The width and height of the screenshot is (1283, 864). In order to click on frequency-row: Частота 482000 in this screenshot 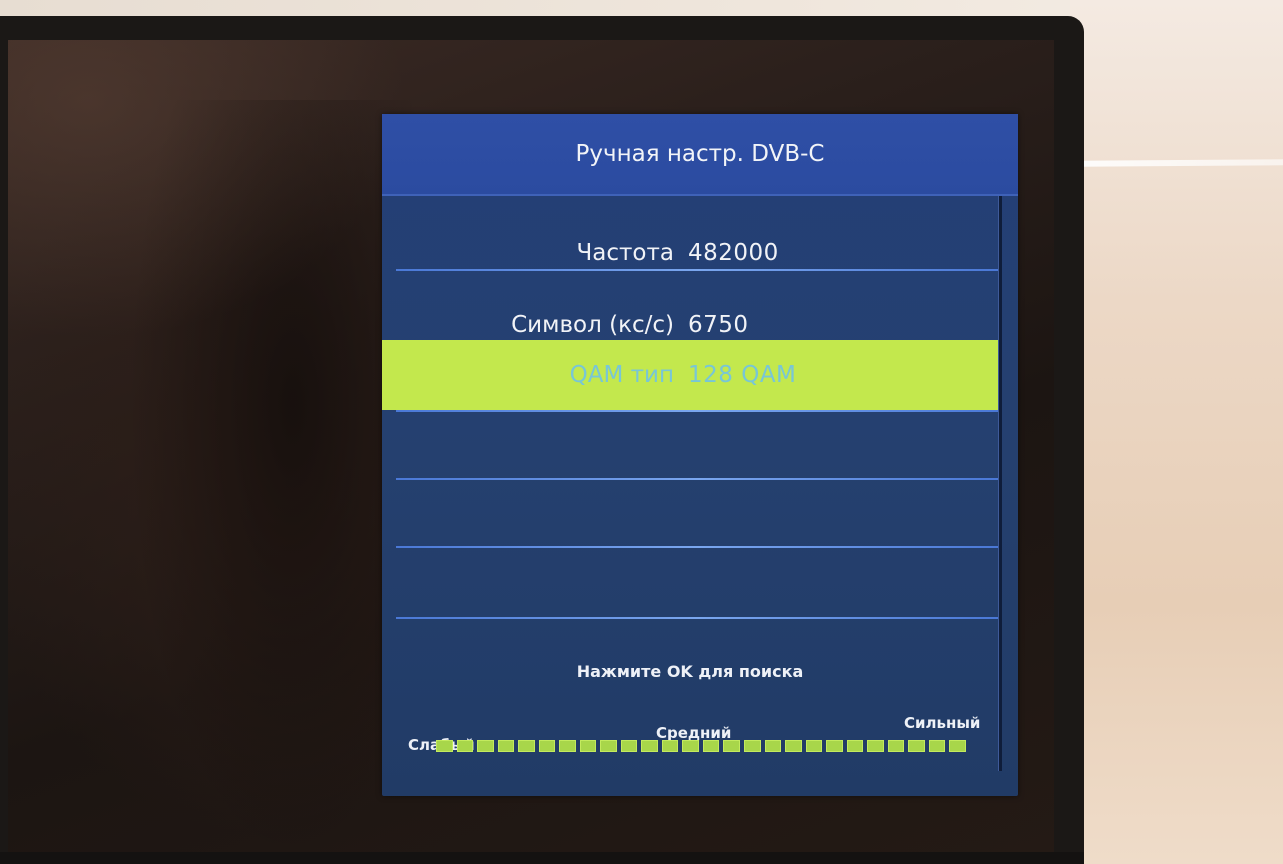, I will do `click(690, 253)`.